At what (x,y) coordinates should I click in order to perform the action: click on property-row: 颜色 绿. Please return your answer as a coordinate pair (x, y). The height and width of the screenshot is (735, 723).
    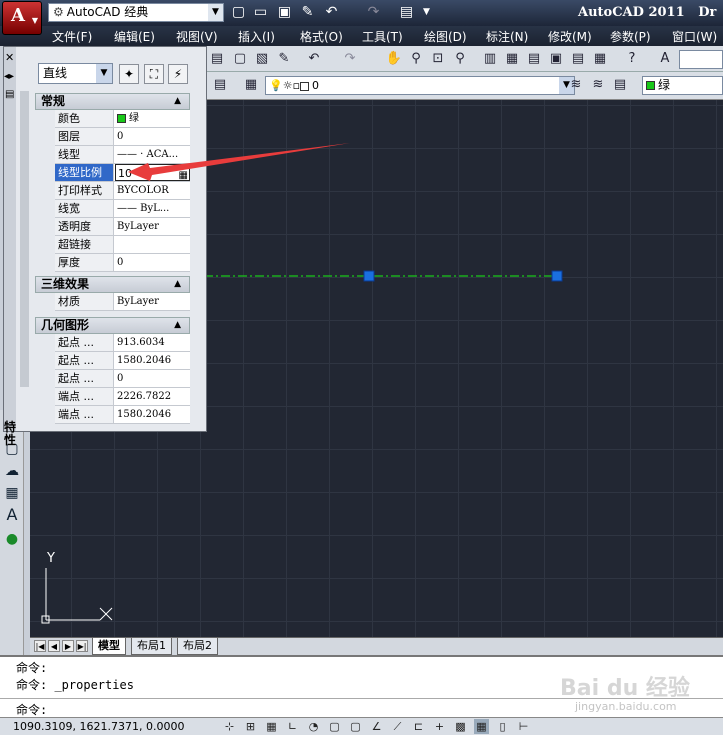
    Looking at the image, I should click on (122, 119).